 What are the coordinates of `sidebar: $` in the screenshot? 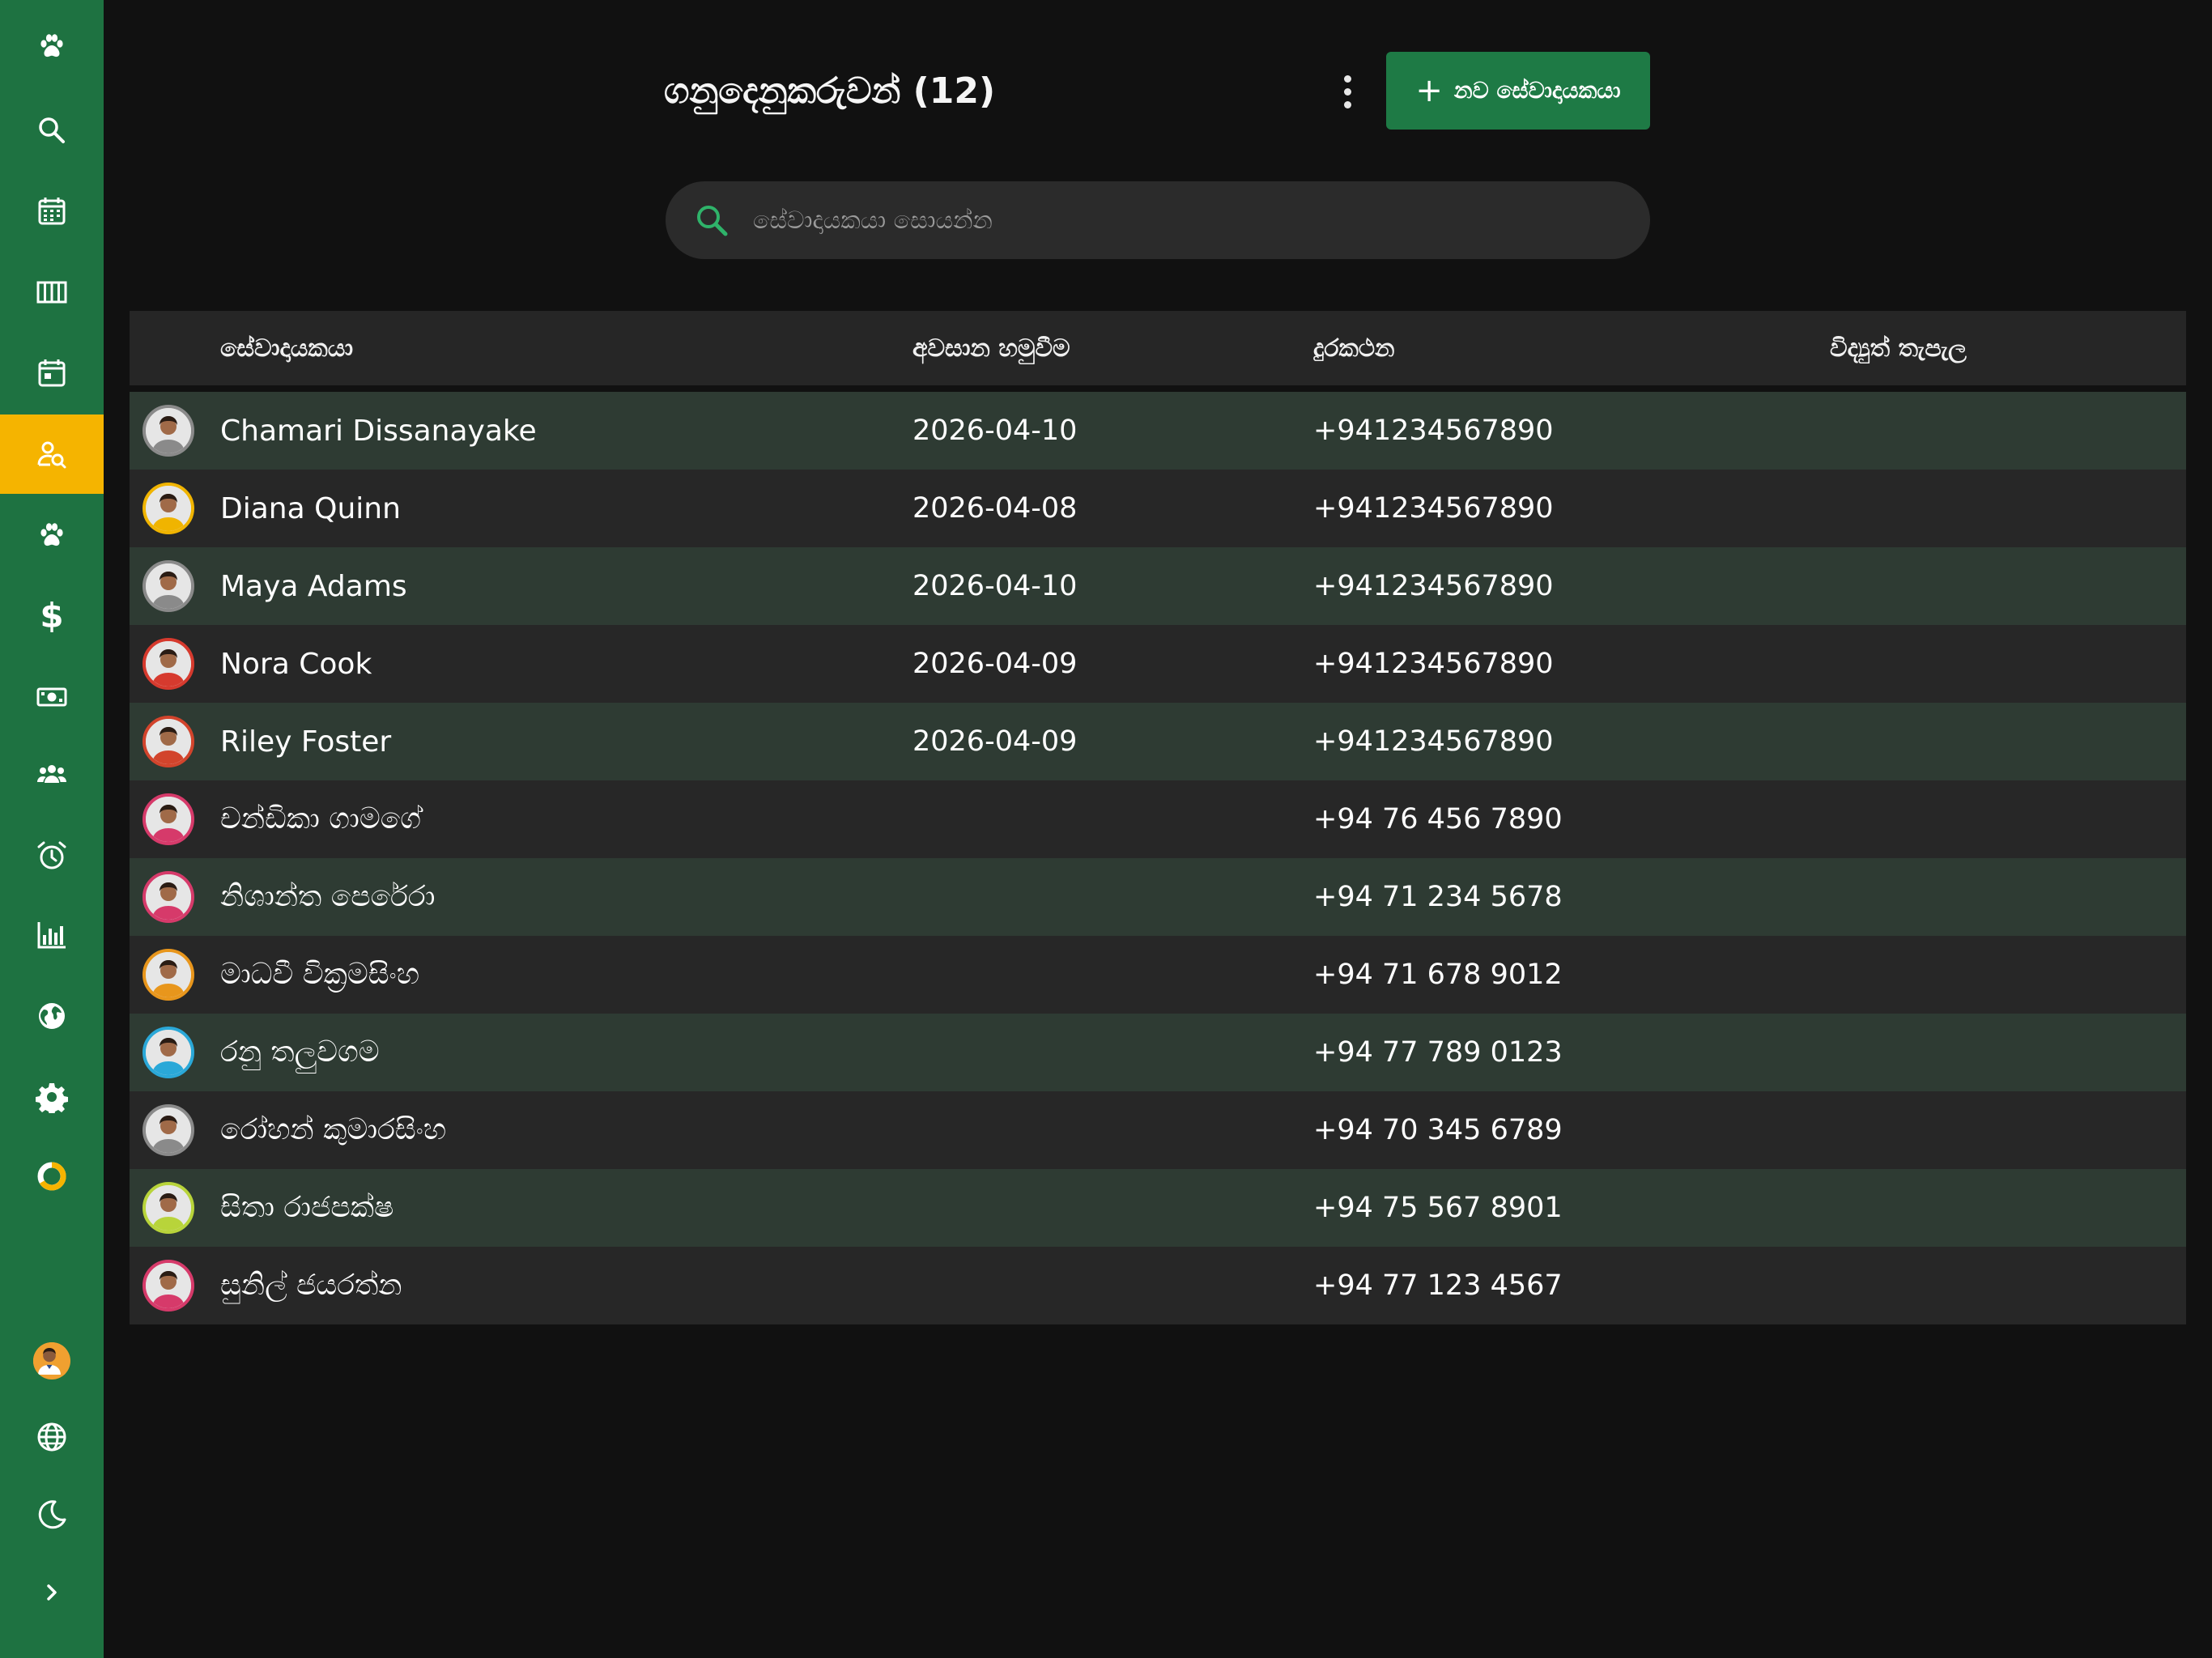 It's located at (52, 829).